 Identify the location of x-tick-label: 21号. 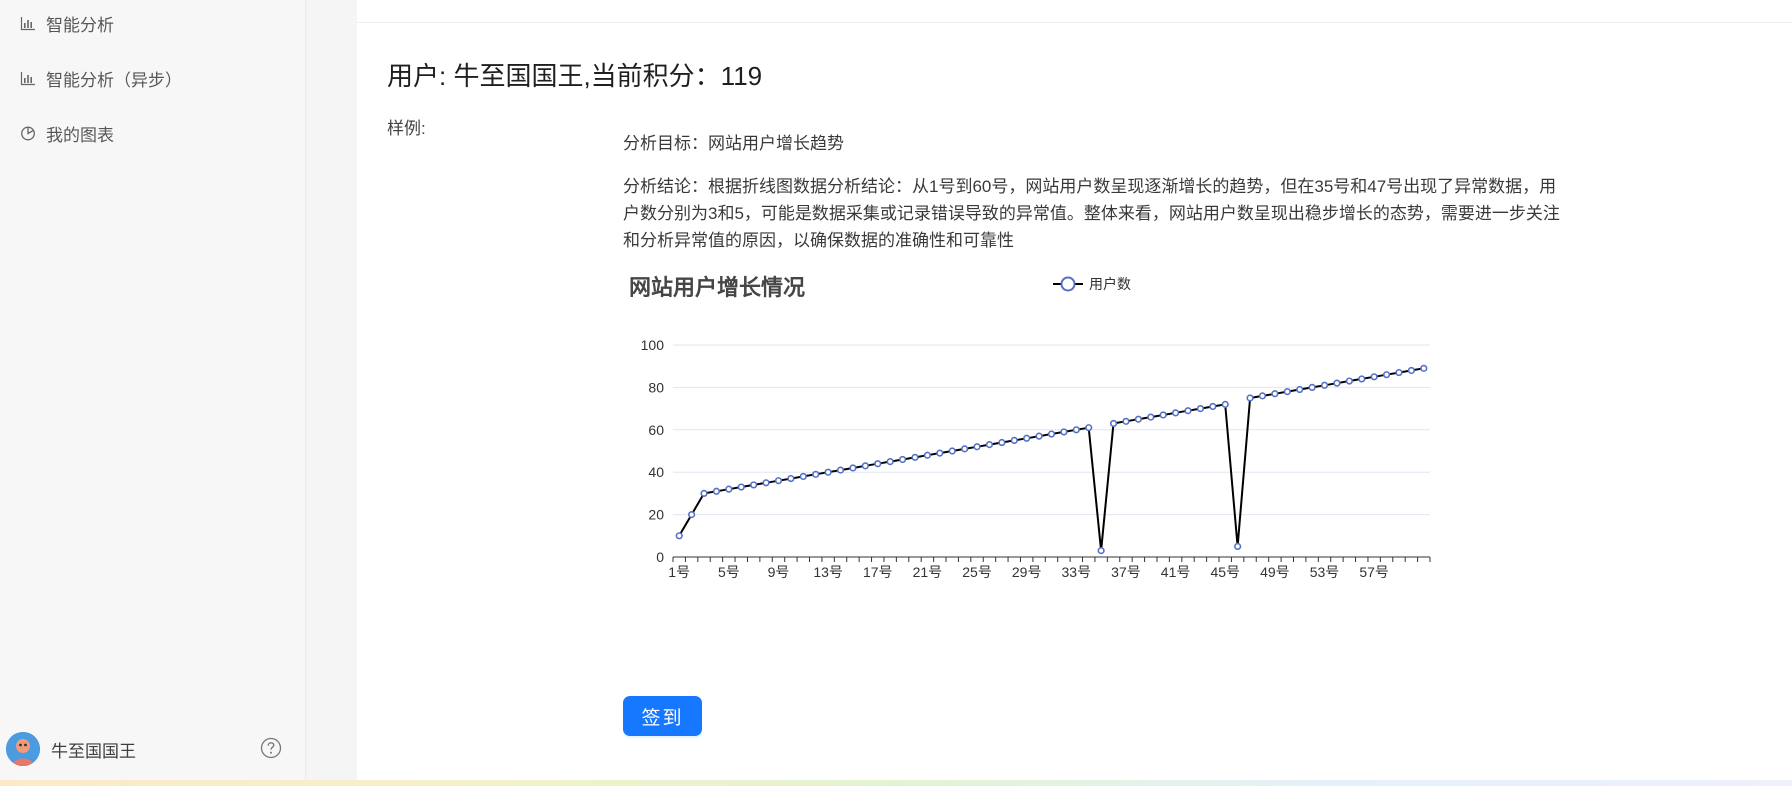
(928, 572).